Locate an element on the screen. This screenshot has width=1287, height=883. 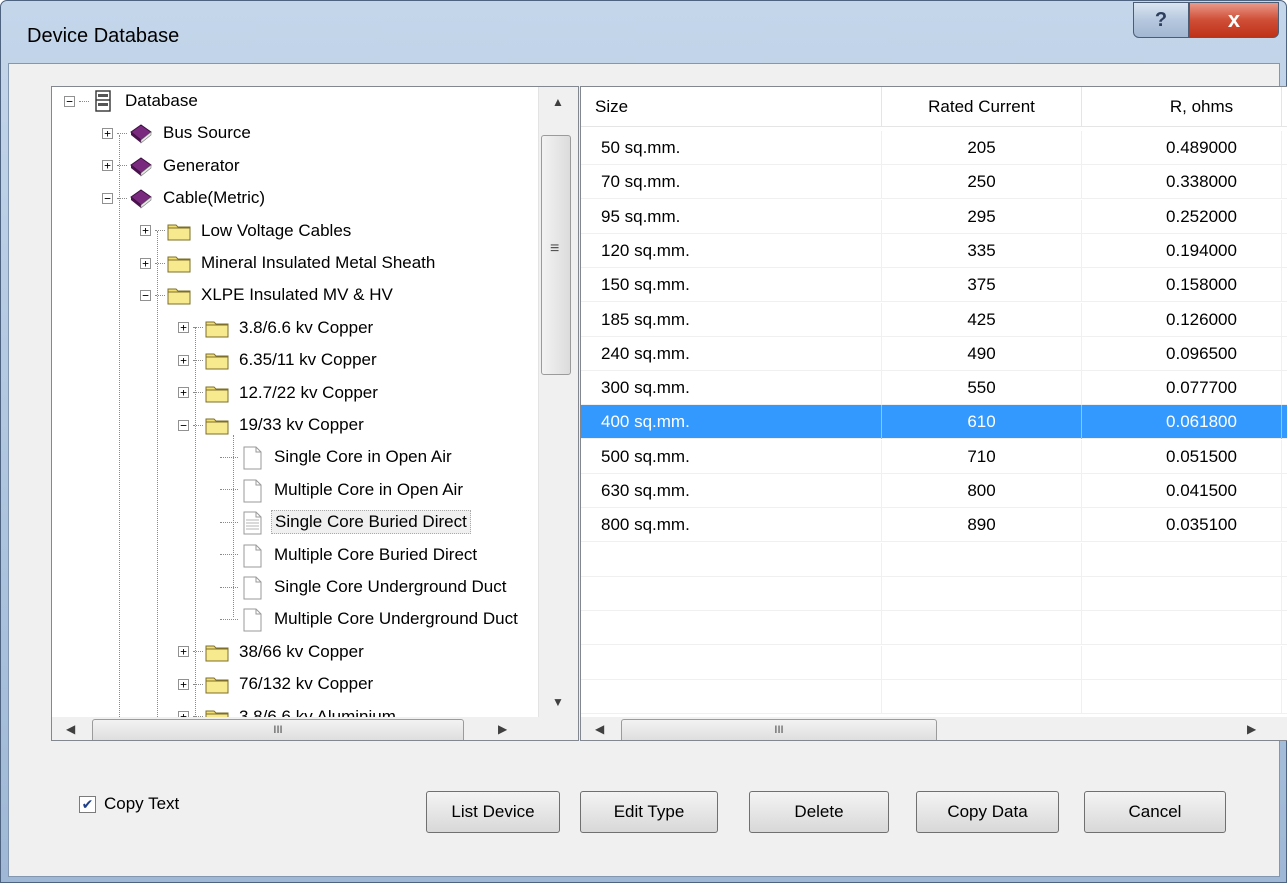
checkbox-box: ✔ is located at coordinates (87, 804).